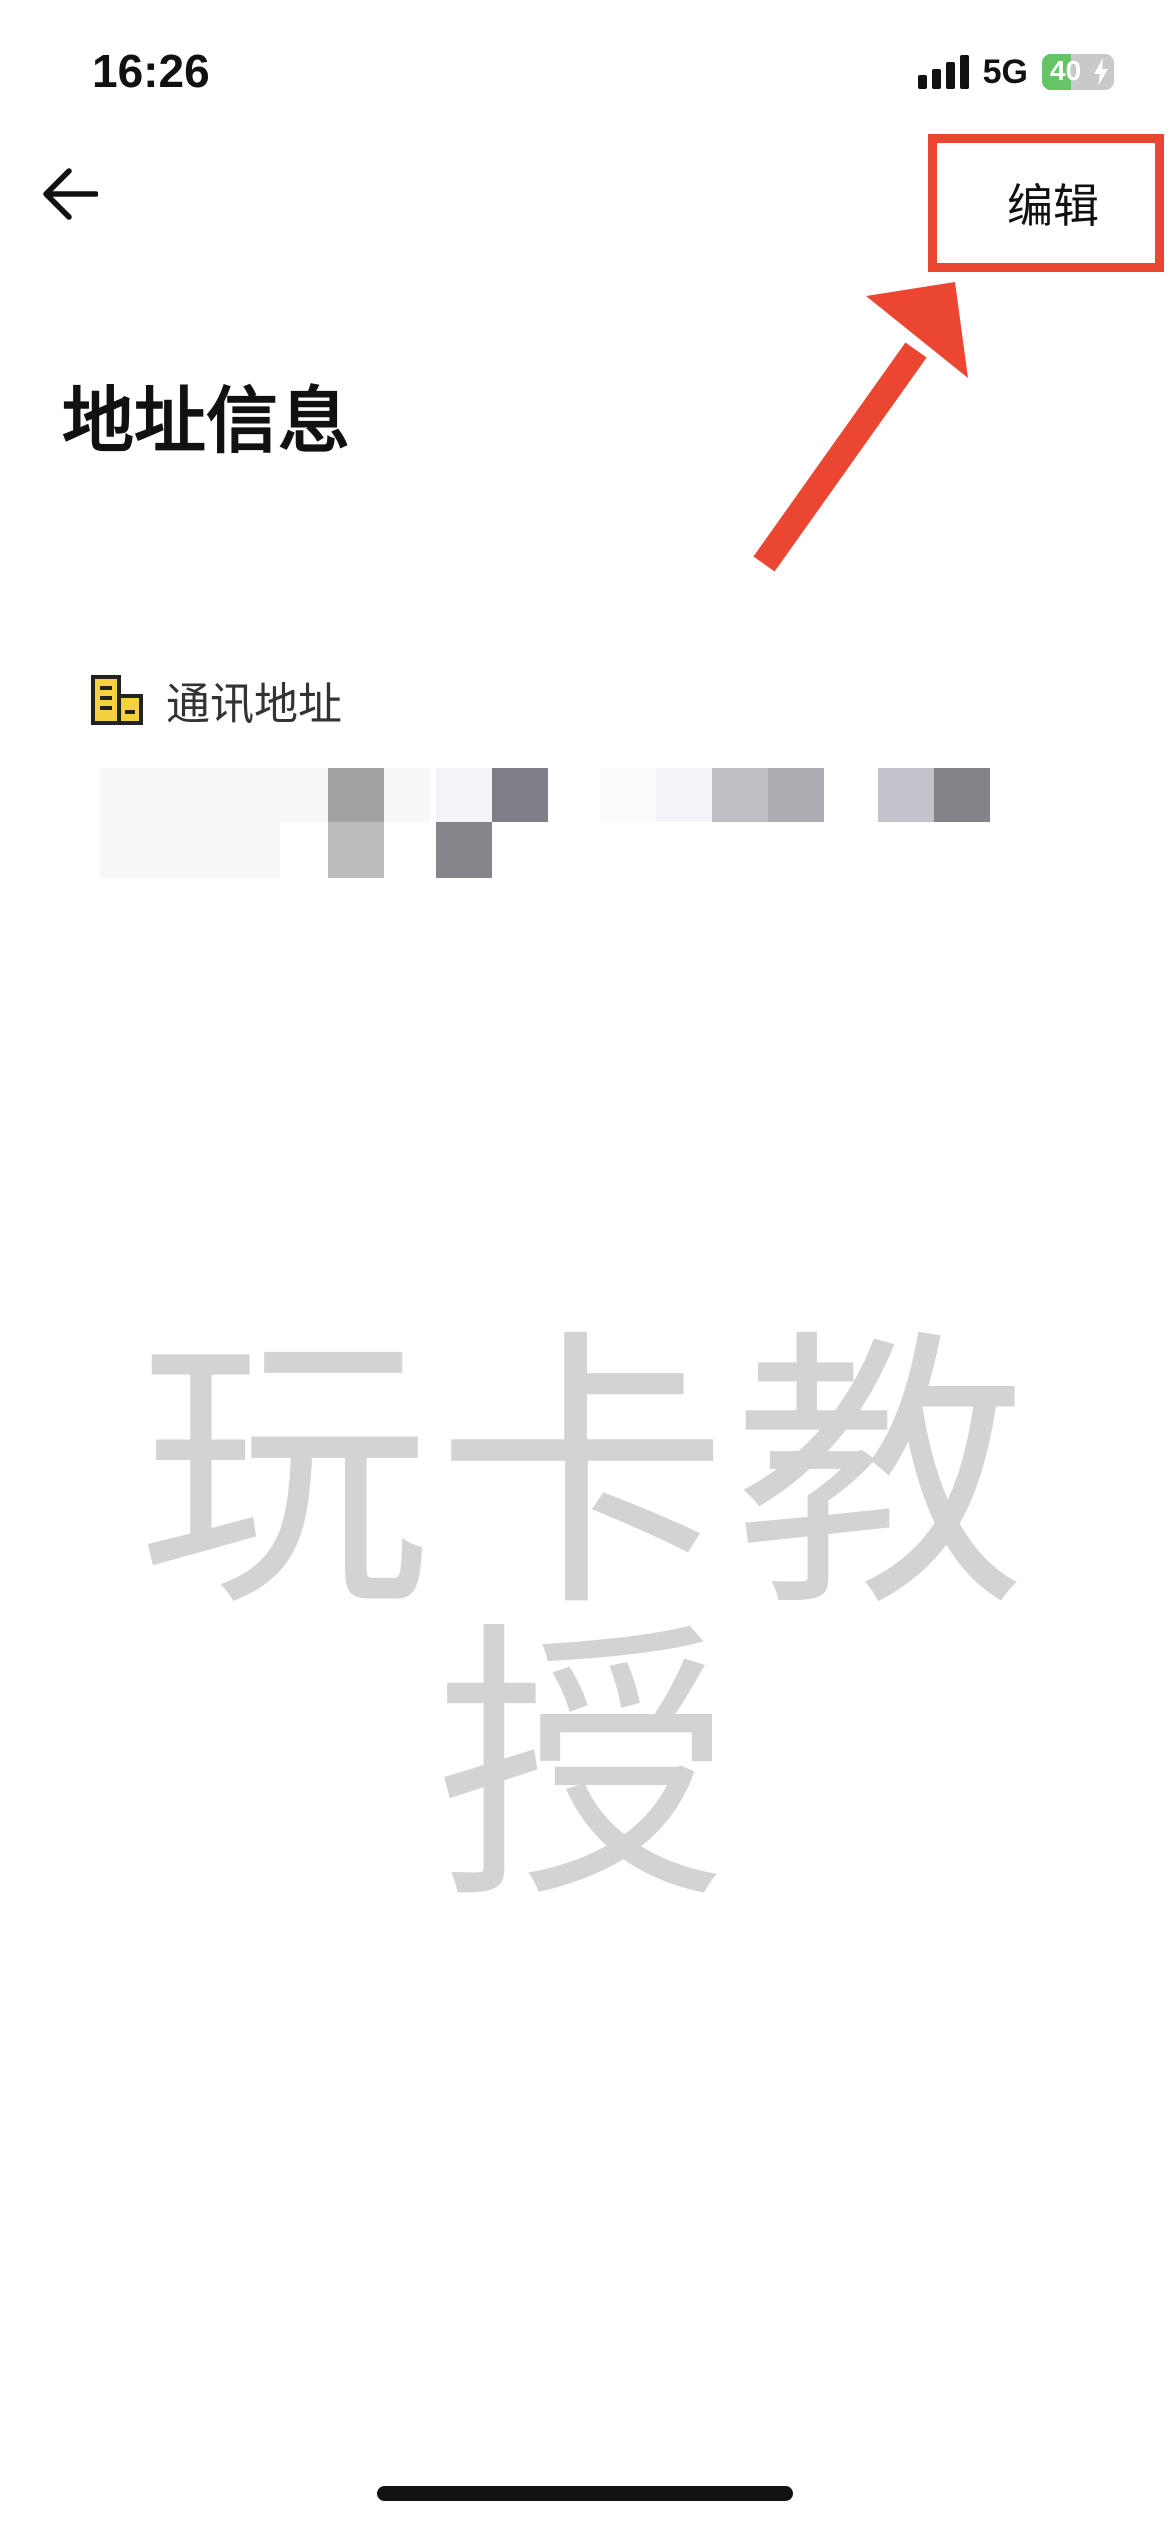 Image resolution: width=1170 pixels, height=2532 pixels. I want to click on status-time: 16:26, so click(151, 71).